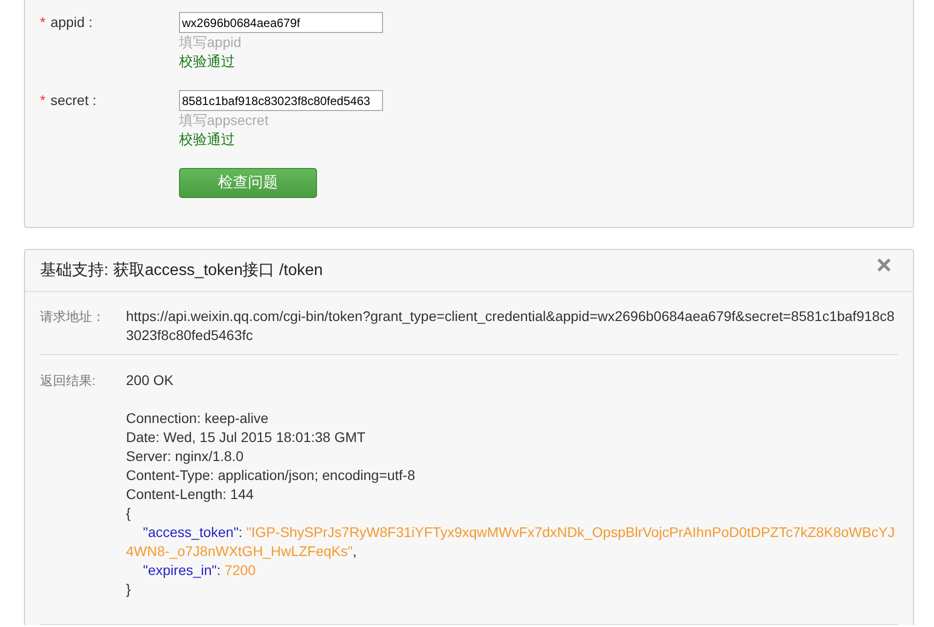 This screenshot has width=934, height=627. Describe the element at coordinates (281, 22) in the screenshot. I see `text-field: wx2696b0684aea679f` at that location.